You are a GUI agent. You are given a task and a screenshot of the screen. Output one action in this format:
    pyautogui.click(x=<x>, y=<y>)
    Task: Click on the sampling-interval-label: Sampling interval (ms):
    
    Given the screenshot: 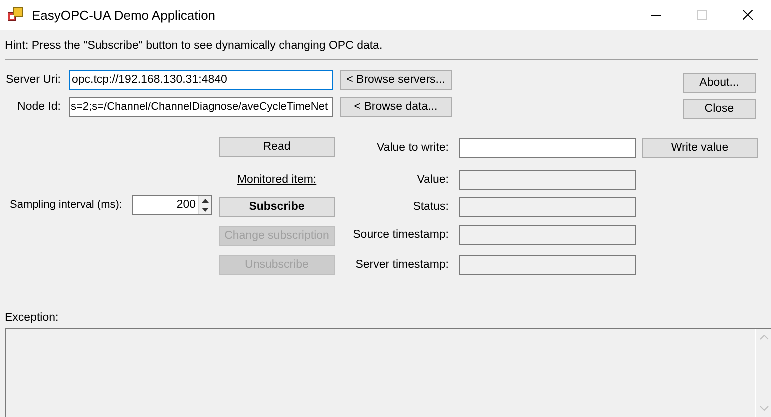 What is the action you would take?
    pyautogui.click(x=67, y=205)
    